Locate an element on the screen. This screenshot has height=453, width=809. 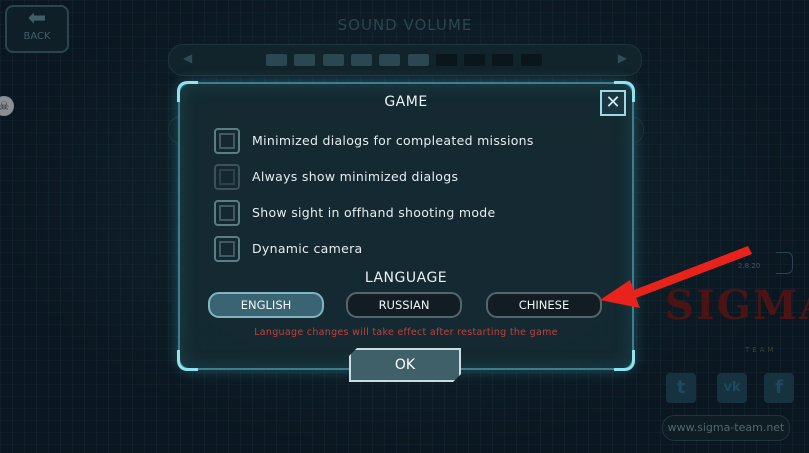
volume-left-arrow-icon: ◀ is located at coordinates (187, 58).